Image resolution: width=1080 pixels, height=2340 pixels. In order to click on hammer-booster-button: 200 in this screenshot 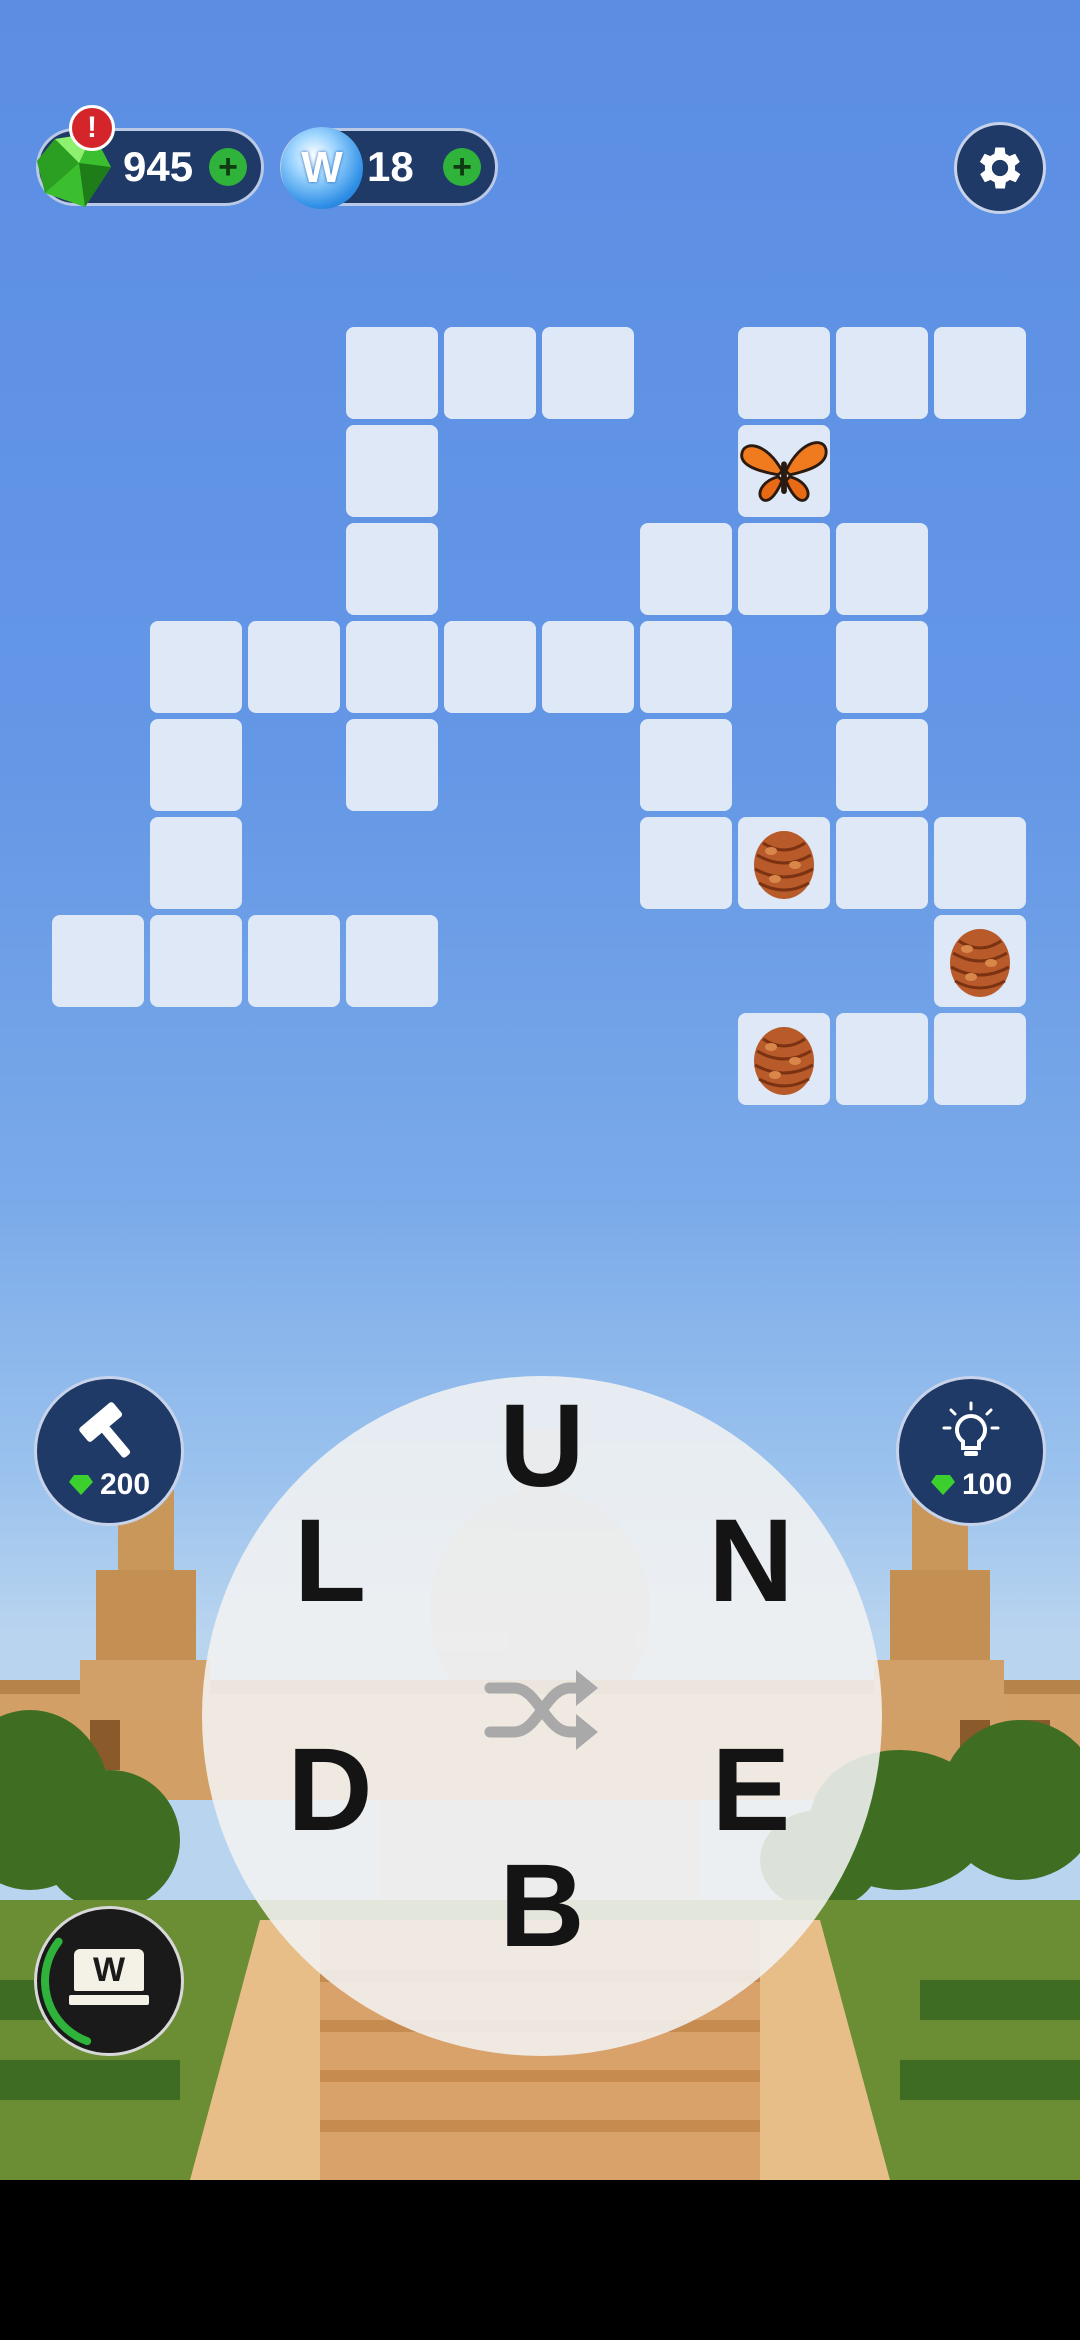, I will do `click(109, 1451)`.